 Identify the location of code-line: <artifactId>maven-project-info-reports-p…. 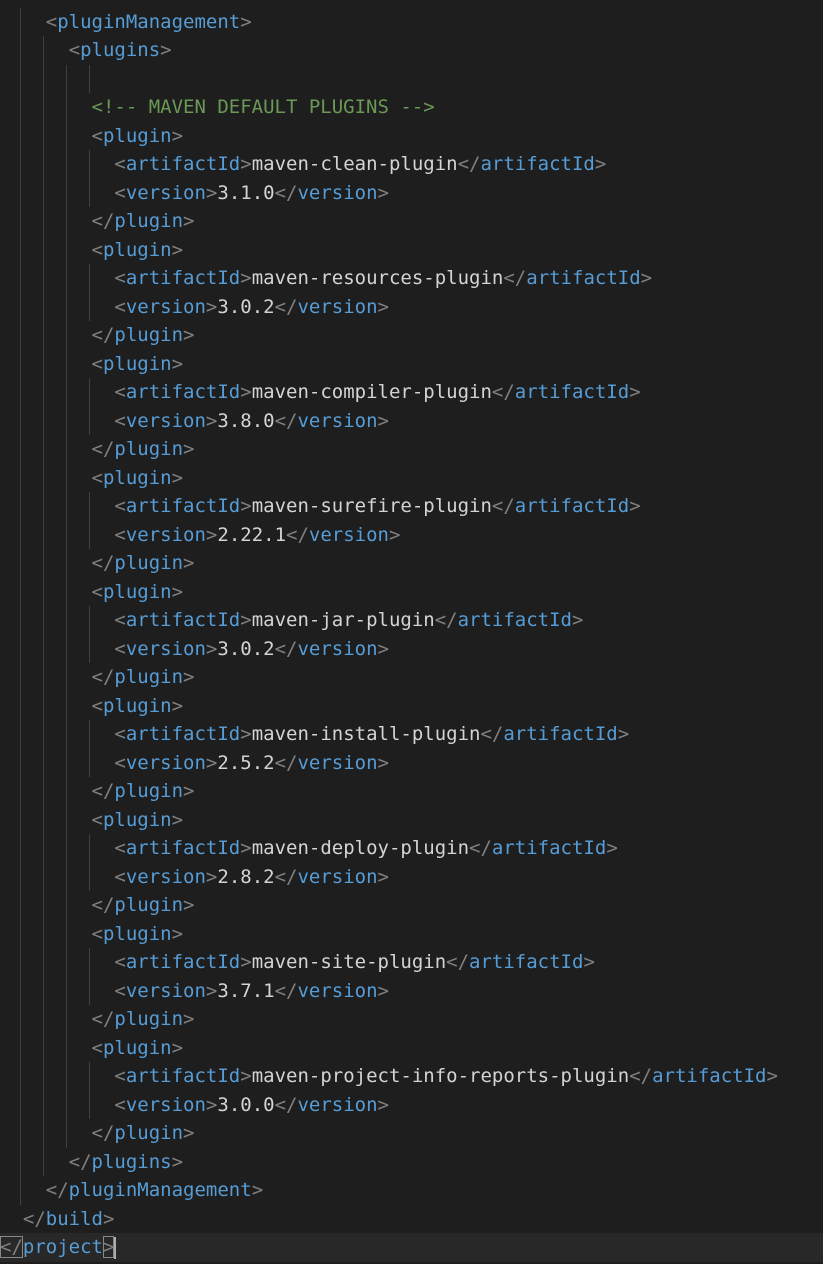
(411, 1076).